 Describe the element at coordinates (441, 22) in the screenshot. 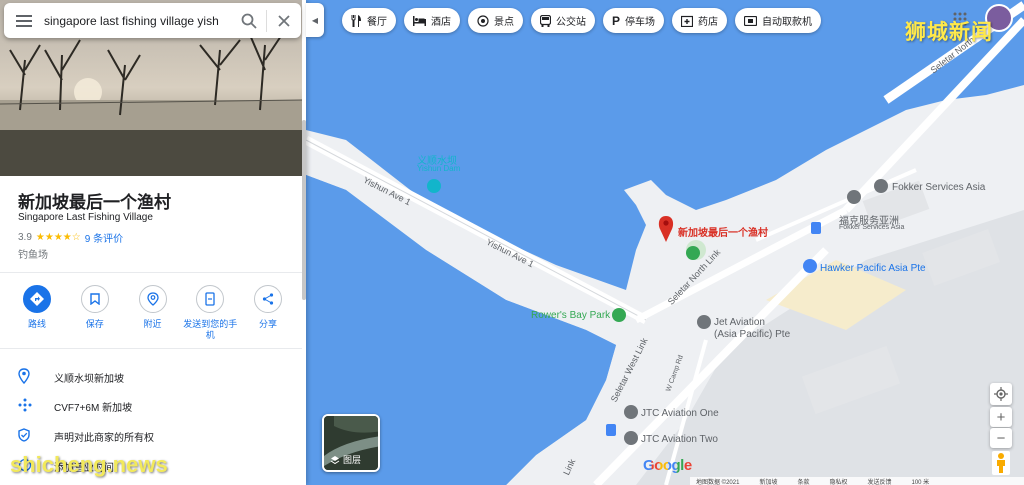

I see `chip-hotel-label: 酒店` at that location.